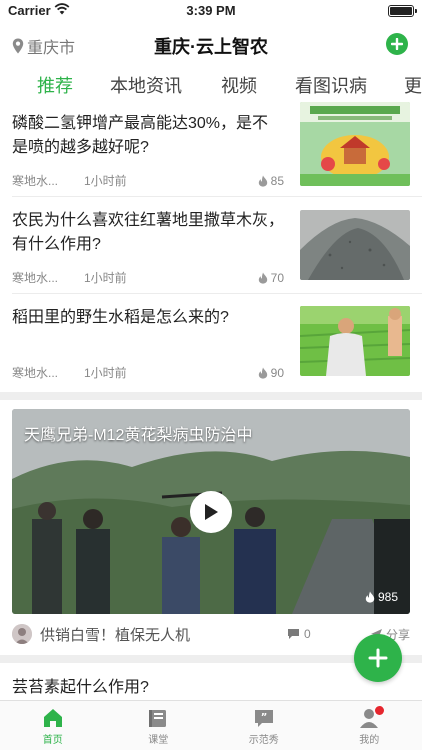 This screenshot has width=422, height=750. I want to click on section-divider, so click(211, 396).